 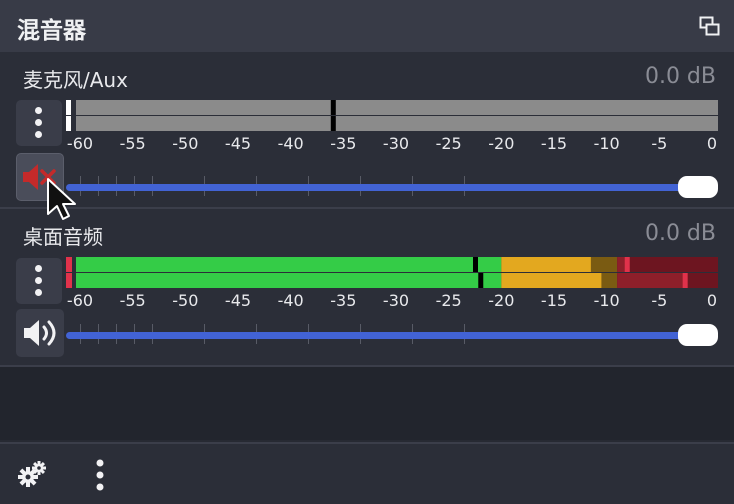 I want to click on panel-title: 混音器, so click(x=51, y=31).